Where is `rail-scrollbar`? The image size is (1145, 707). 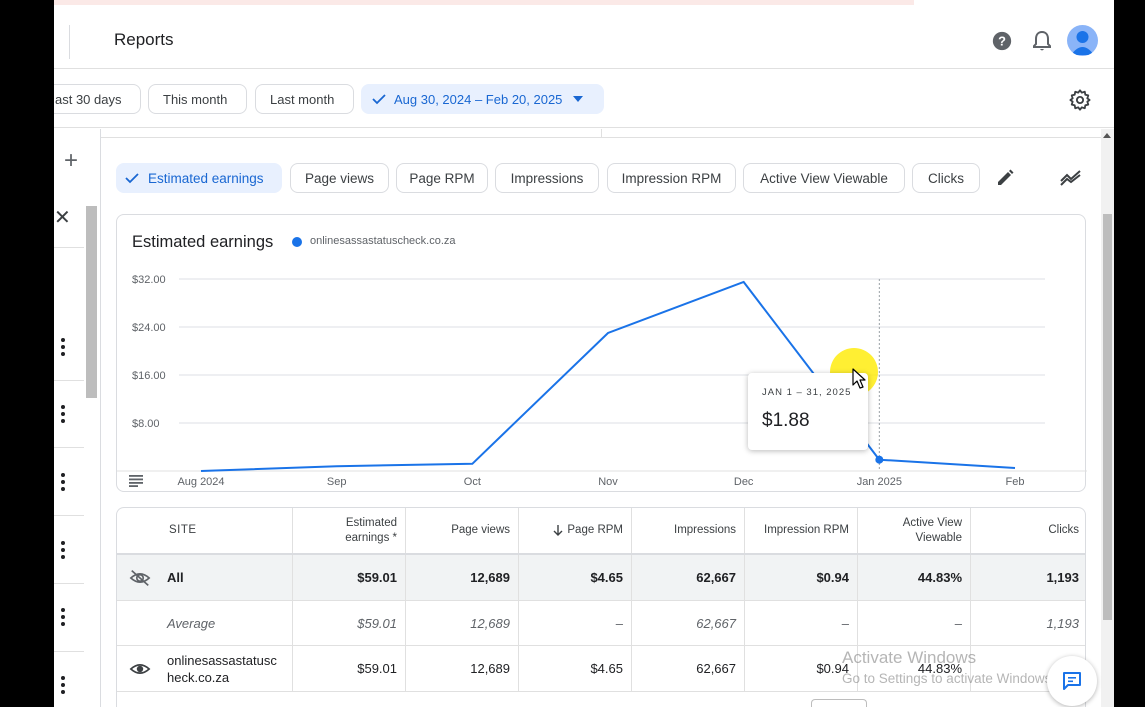
rail-scrollbar is located at coordinates (91, 302).